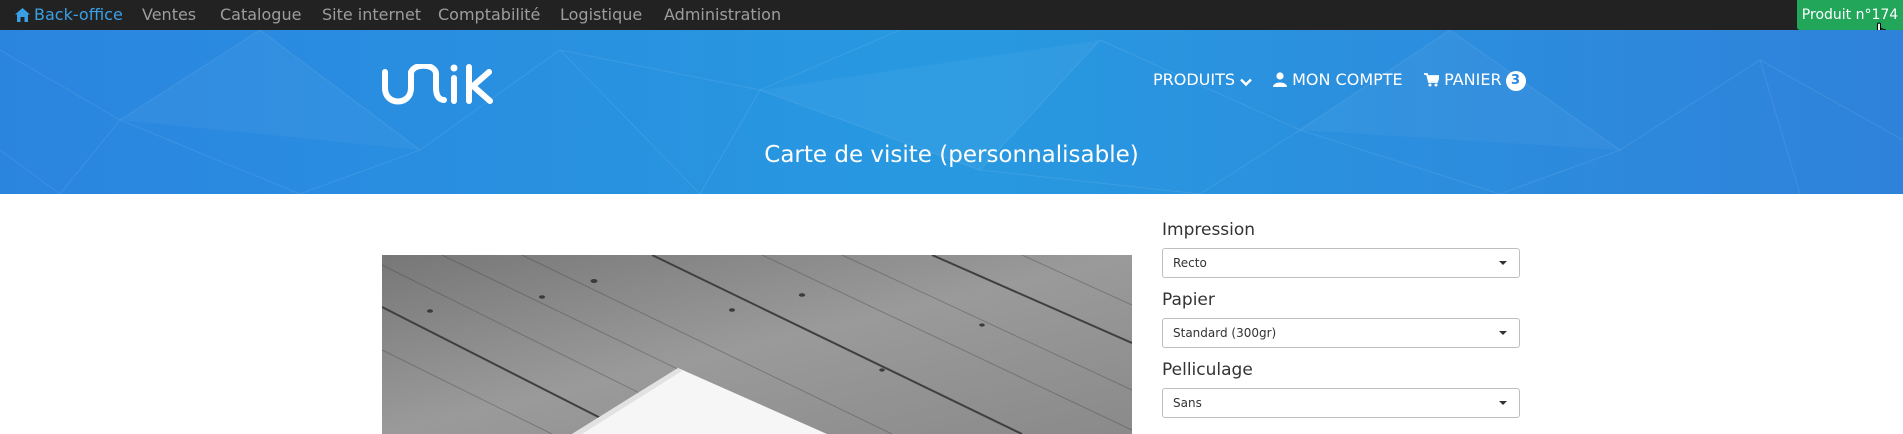  What do you see at coordinates (1341, 333) in the screenshot?
I see `papier-select: Standard (300gr)` at bounding box center [1341, 333].